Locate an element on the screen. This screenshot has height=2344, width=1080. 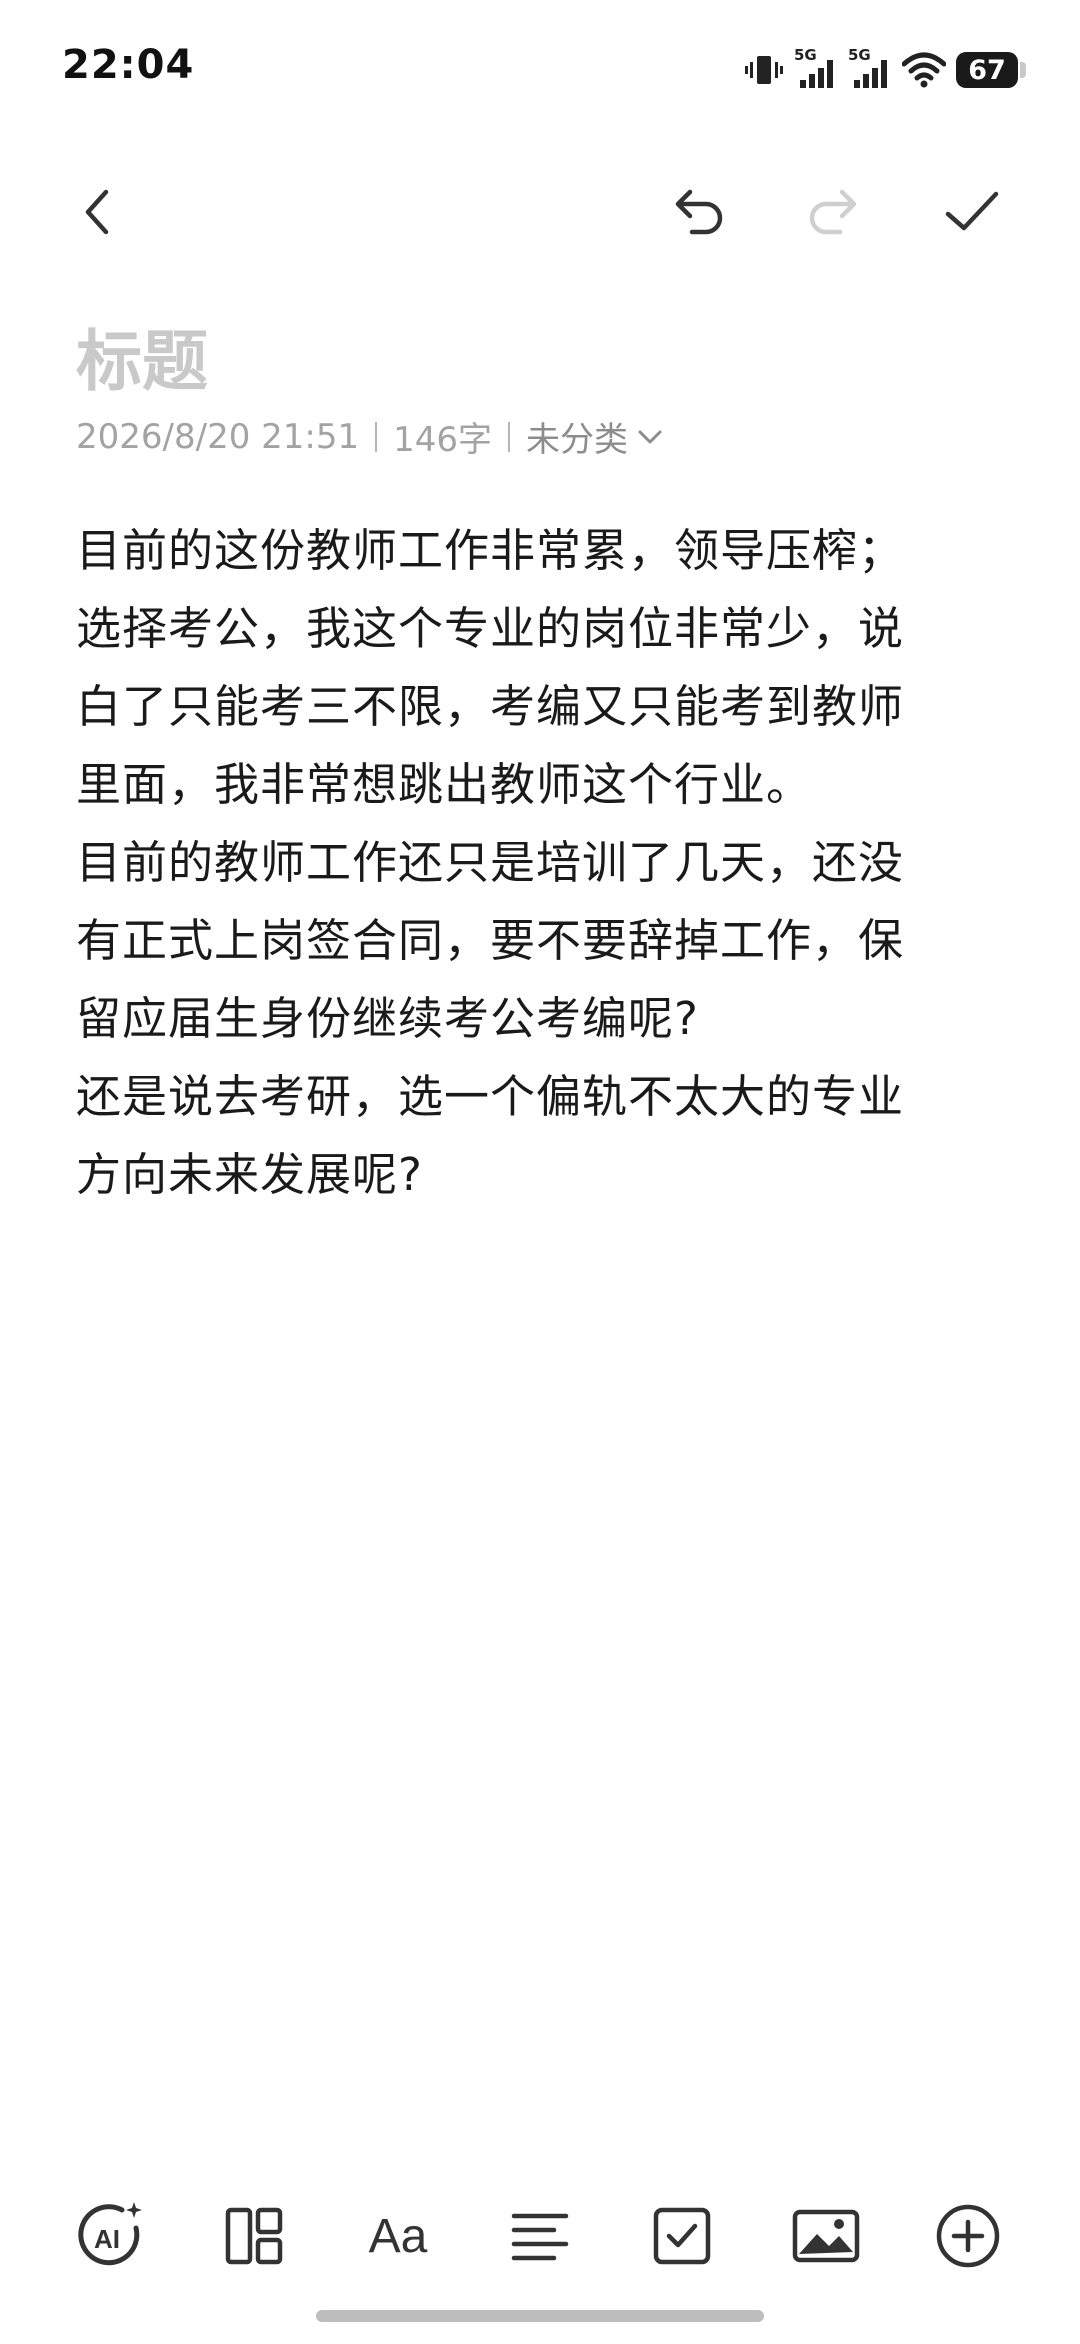
undo-button is located at coordinates (700, 212).